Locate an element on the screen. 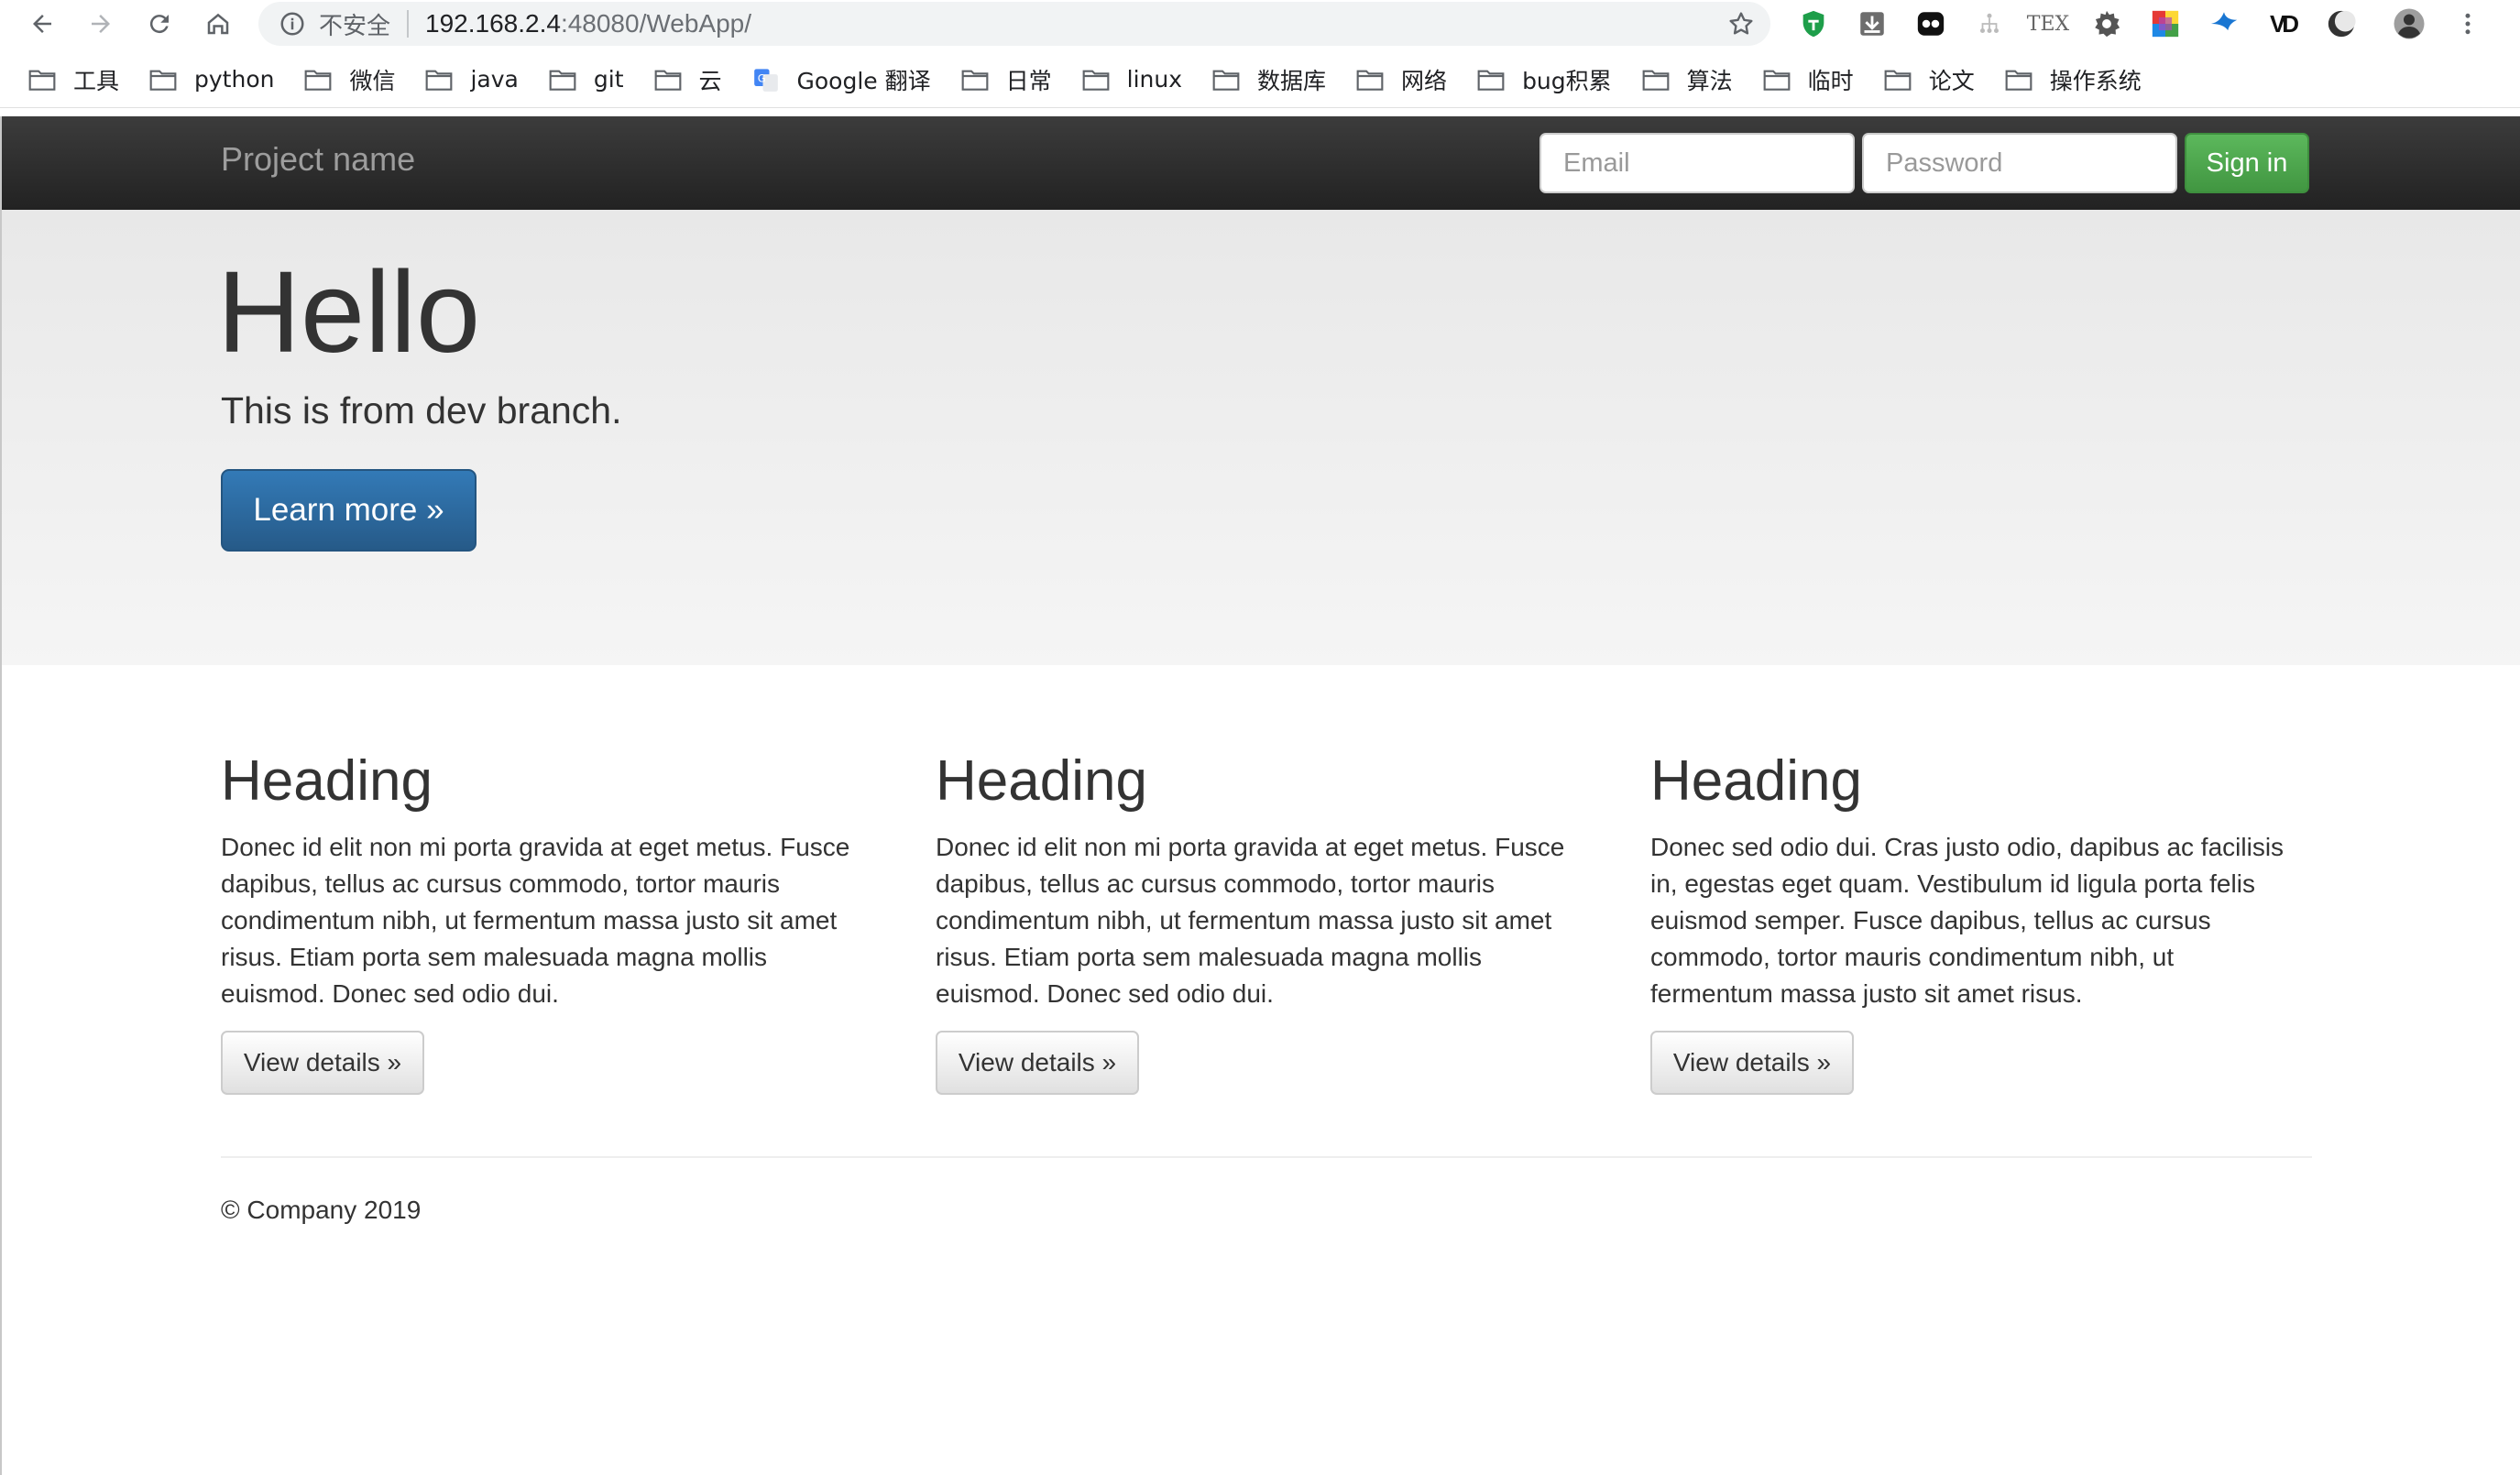 The height and width of the screenshot is (1475, 2520). tree-extension-icon is located at coordinates (1989, 23).